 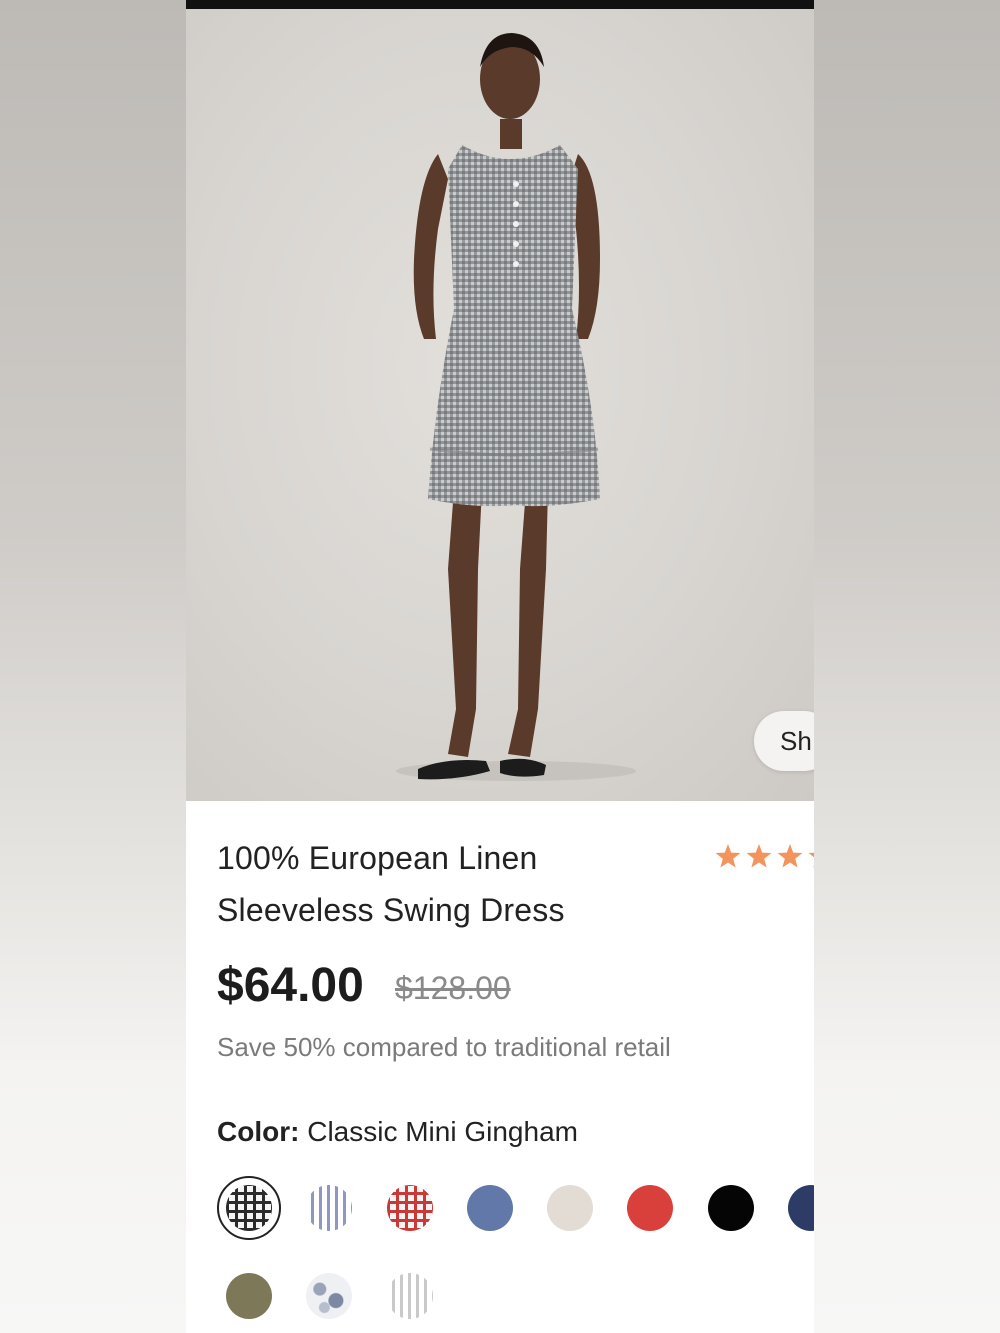 I want to click on savings-text: Save 50% compared to traditional retail, so click(x=444, y=1047).